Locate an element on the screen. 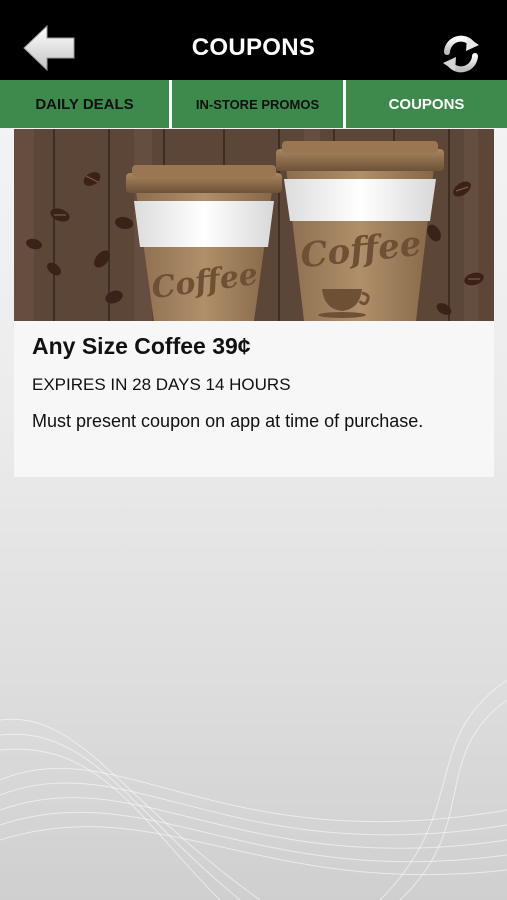 Image resolution: width=507 pixels, height=900 pixels. top-bar: COUPONS is located at coordinates (253, 40).